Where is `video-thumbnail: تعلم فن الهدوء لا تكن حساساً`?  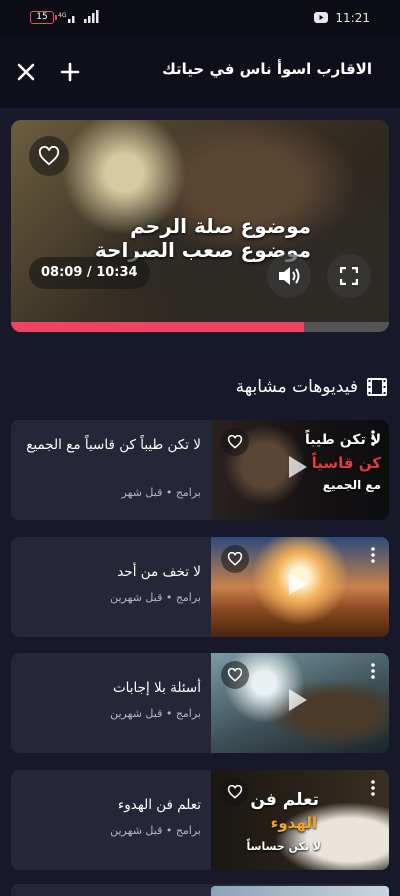
video-thumbnail: تعلم فن الهدوء لا تكن حساساً is located at coordinates (300, 820).